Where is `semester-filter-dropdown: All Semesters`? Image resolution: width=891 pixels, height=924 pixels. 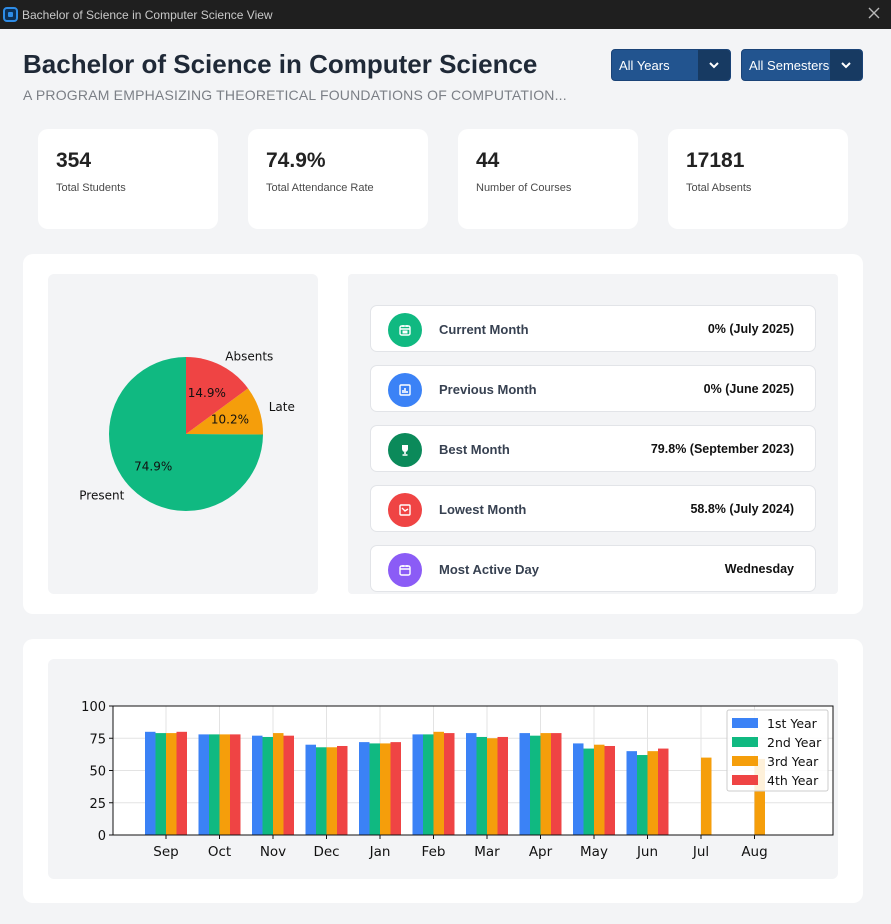
semester-filter-dropdown: All Semesters is located at coordinates (802, 65).